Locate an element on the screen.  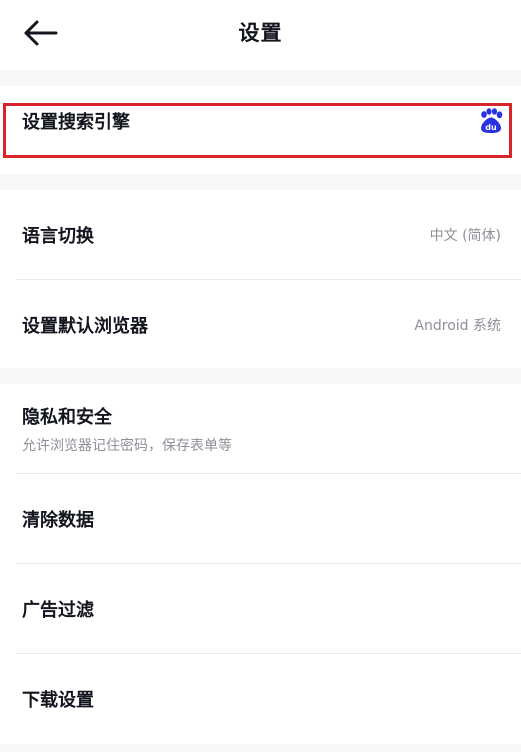
privacy-security-label: 隐私和安全 is located at coordinates (67, 417).